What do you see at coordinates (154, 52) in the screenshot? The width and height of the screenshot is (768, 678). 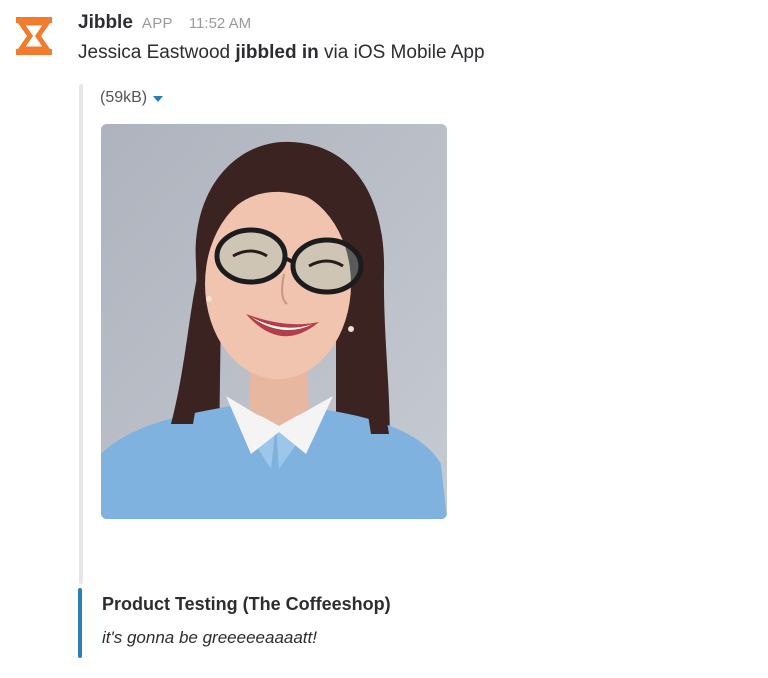 I see `user-name: Jessica Eastwood` at bounding box center [154, 52].